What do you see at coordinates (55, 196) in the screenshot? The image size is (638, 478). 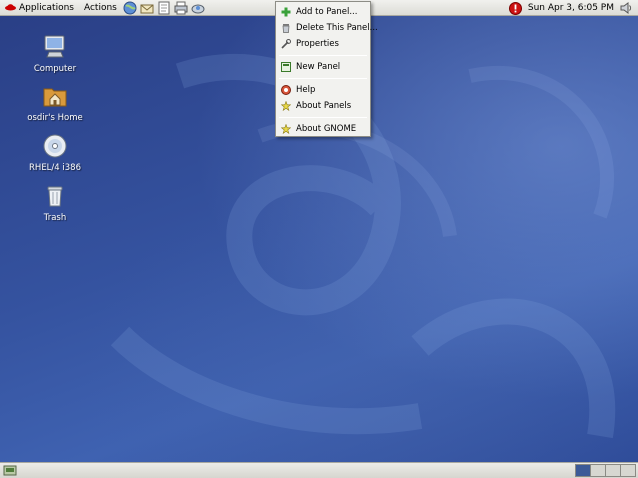 I see `trash-icon` at bounding box center [55, 196].